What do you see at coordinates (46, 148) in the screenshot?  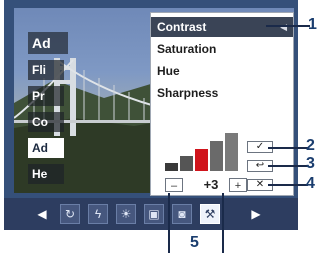 I see `menu-item-adjust: Ad` at bounding box center [46, 148].